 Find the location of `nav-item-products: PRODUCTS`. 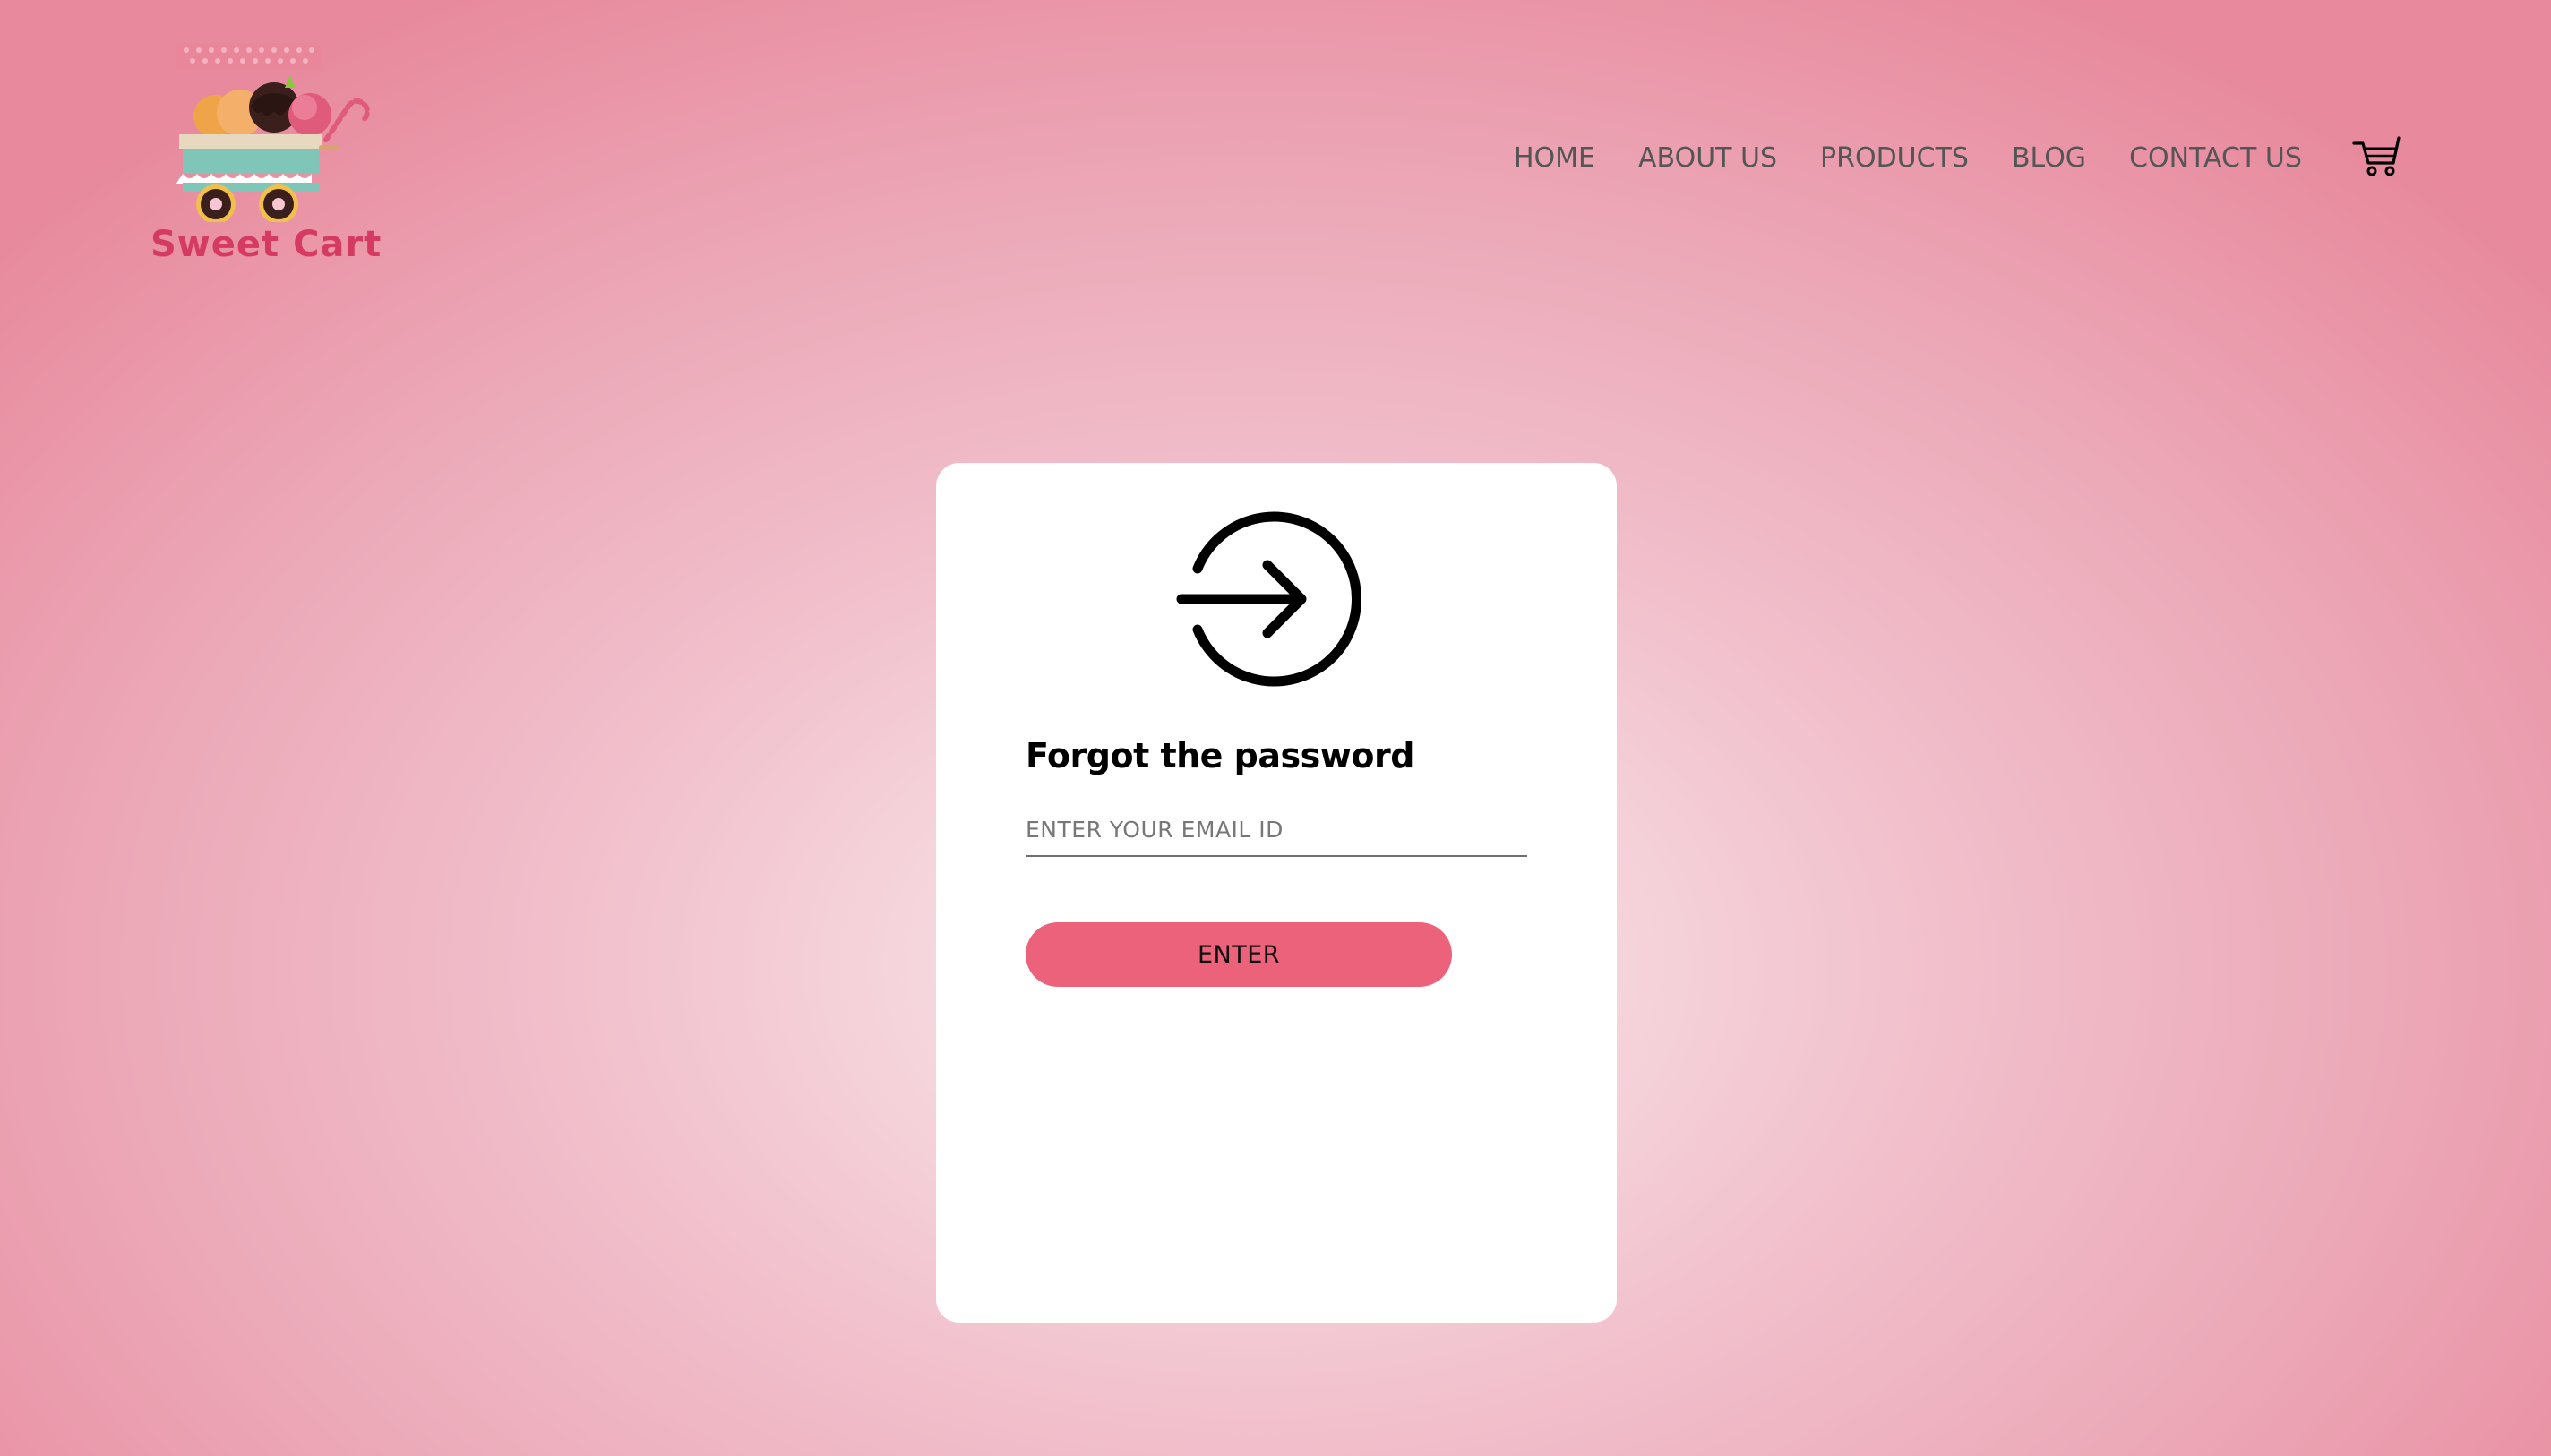

nav-item-products: PRODUCTS is located at coordinates (1894, 158).